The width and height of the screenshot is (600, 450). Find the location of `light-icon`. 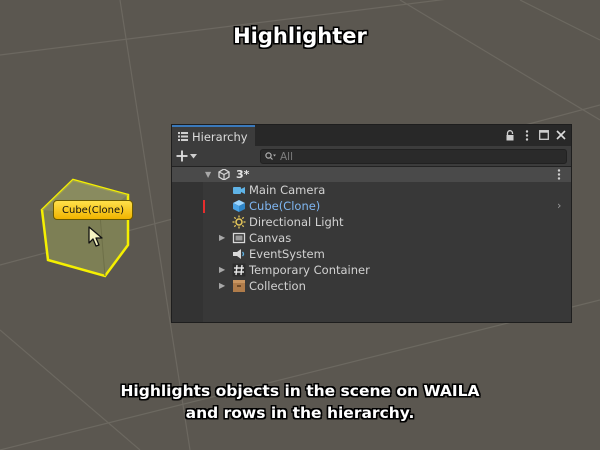

light-icon is located at coordinates (239, 222).